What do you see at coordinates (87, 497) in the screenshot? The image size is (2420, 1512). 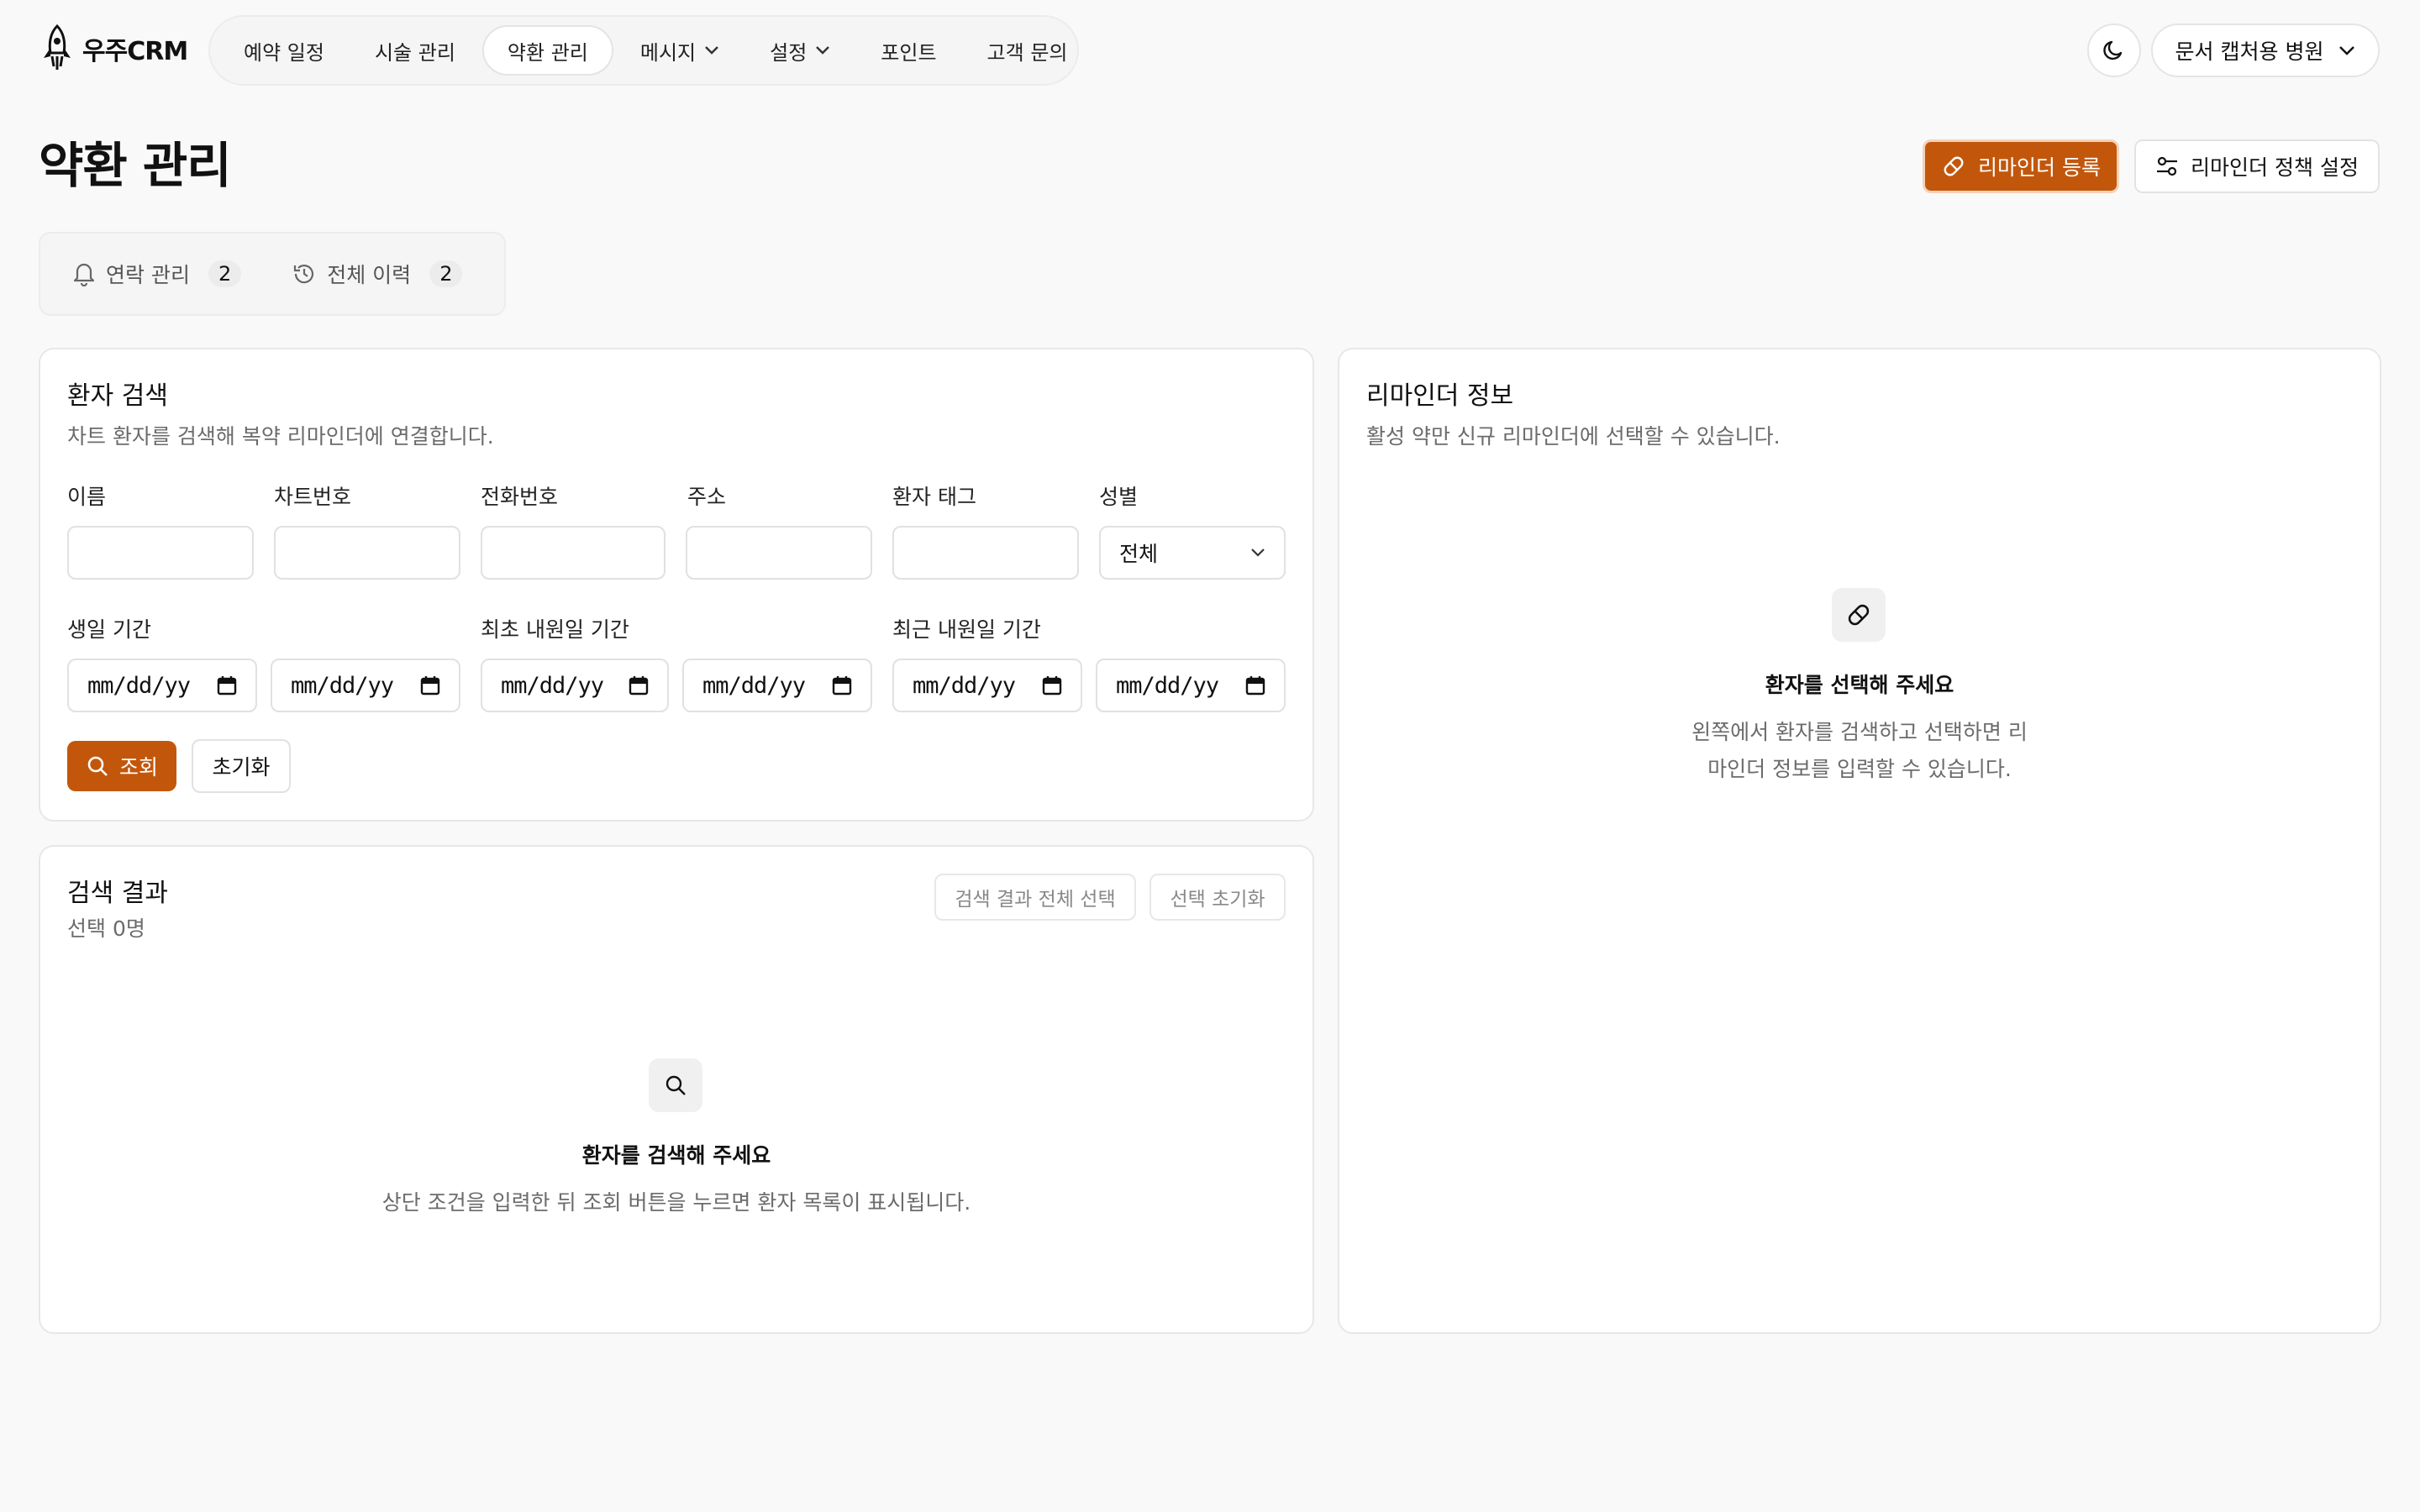 I see `name-label: 이름` at bounding box center [87, 497].